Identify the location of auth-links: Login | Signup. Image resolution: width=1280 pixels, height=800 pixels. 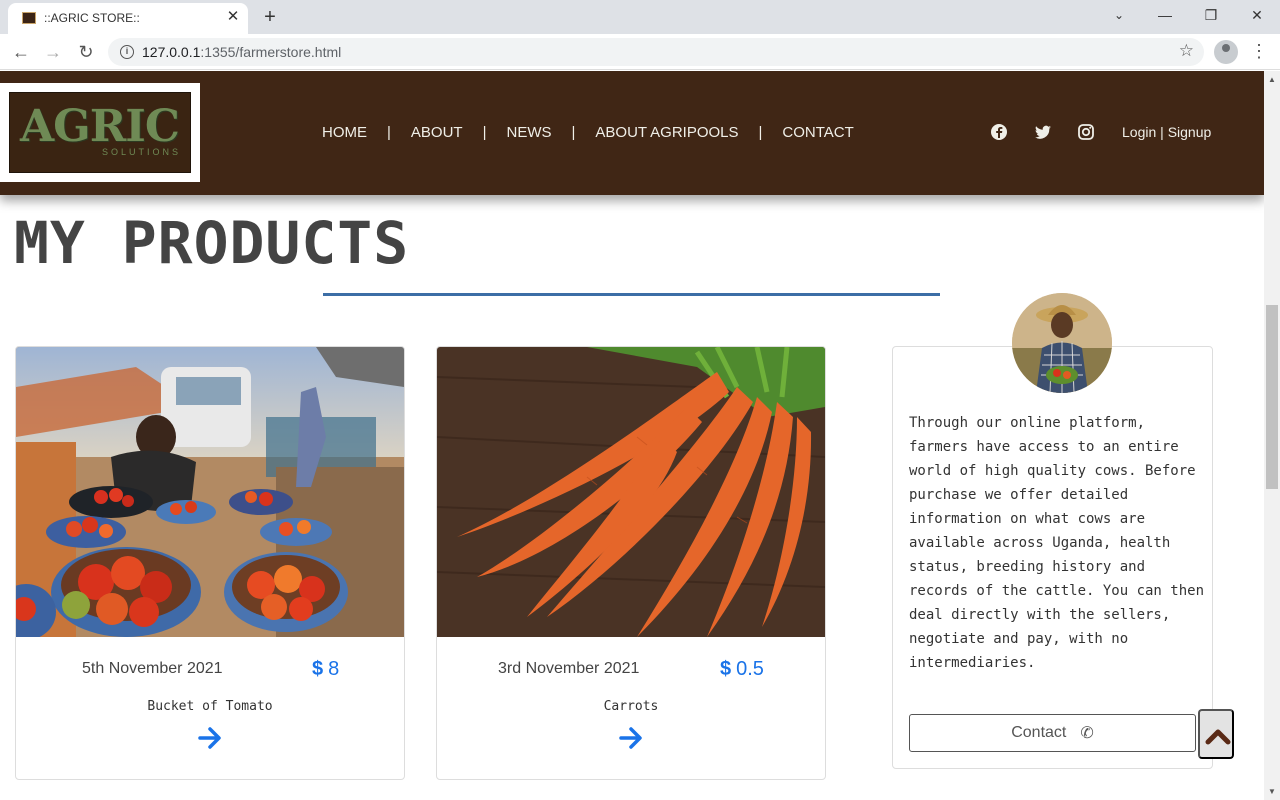
(1166, 132).